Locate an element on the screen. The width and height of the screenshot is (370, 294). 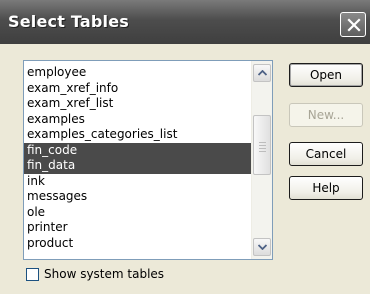
scroll-down-button is located at coordinates (262, 247).